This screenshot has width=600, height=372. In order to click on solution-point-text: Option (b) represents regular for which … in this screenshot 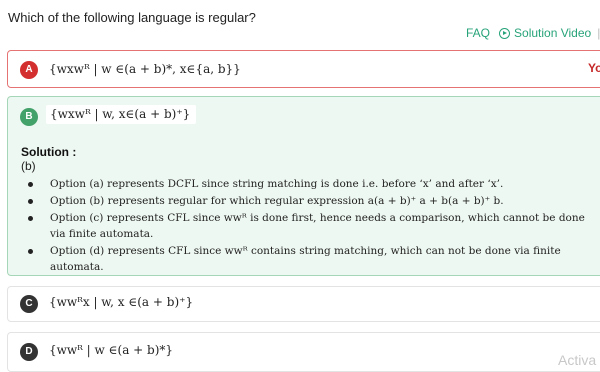, I will do `click(277, 201)`.